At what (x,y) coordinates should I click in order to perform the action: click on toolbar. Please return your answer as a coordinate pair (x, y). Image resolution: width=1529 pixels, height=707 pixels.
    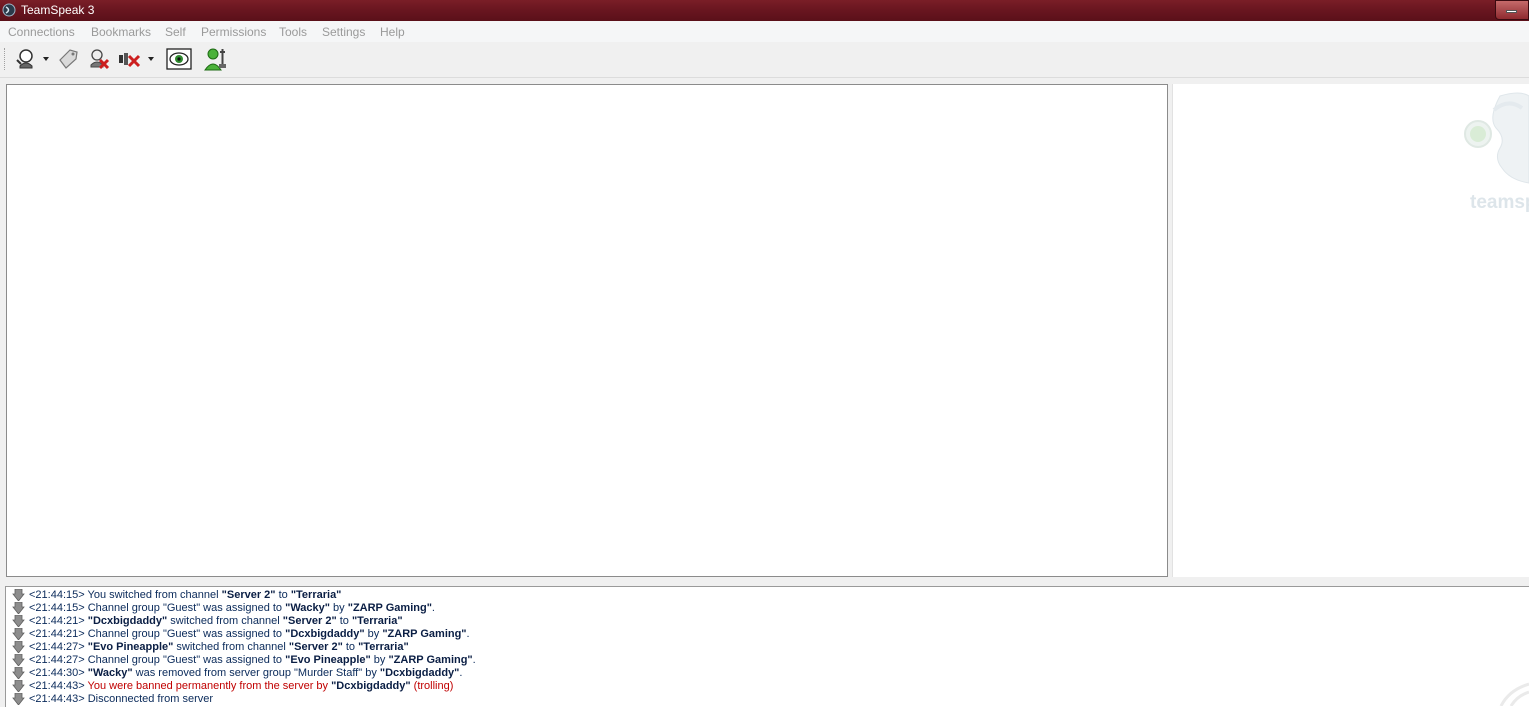
    Looking at the image, I should click on (764, 60).